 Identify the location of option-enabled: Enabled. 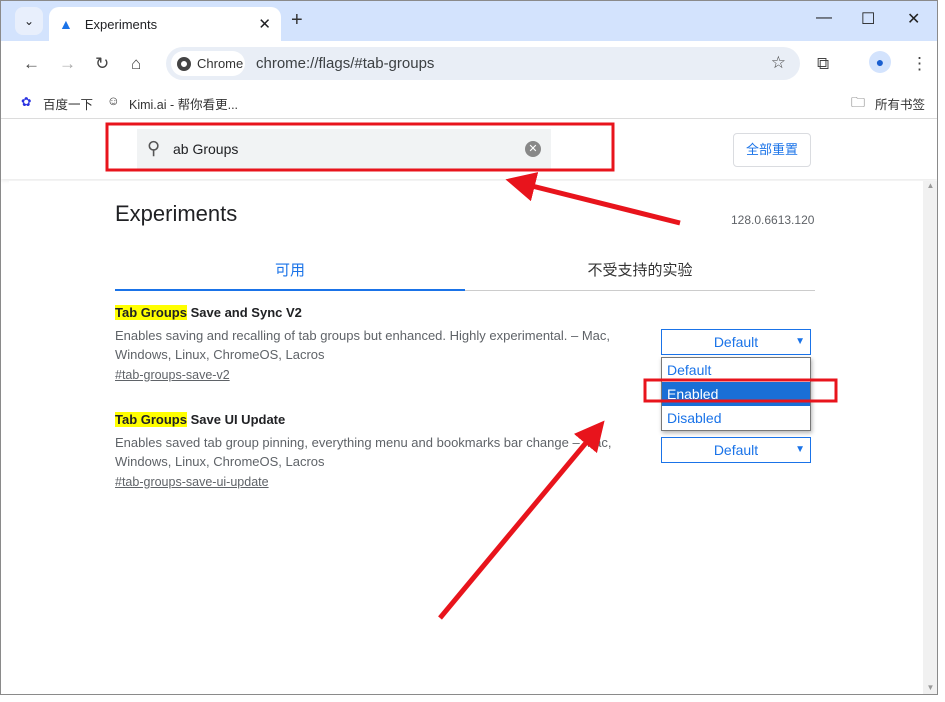
(736, 394).